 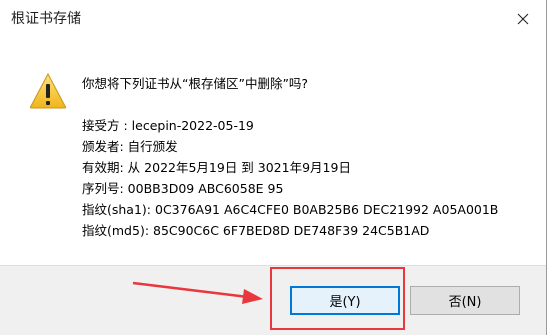 What do you see at coordinates (183, 188) in the screenshot?
I see `detail-serial-number: 序列号: 00BB3D09 ABC6058E 95` at bounding box center [183, 188].